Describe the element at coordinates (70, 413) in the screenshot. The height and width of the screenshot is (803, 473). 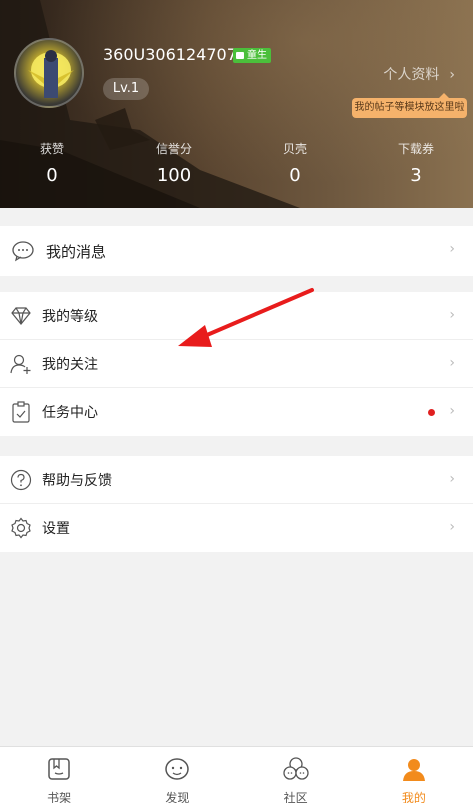
I see `menu-label: 任务中心` at that location.